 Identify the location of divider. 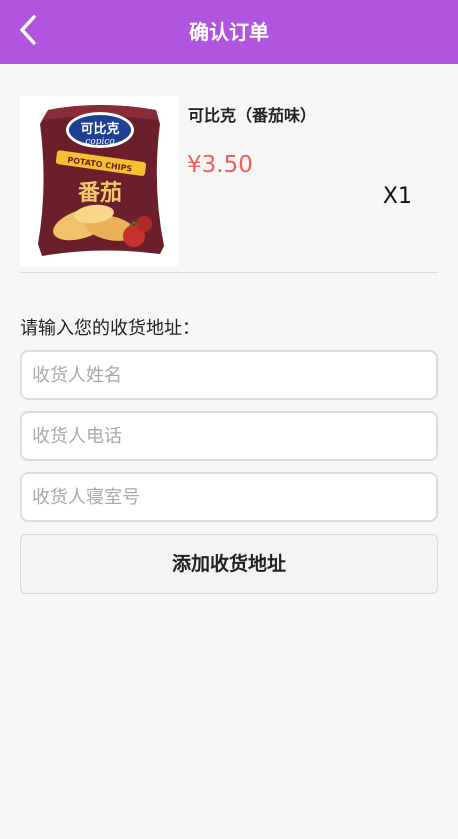
(229, 272).